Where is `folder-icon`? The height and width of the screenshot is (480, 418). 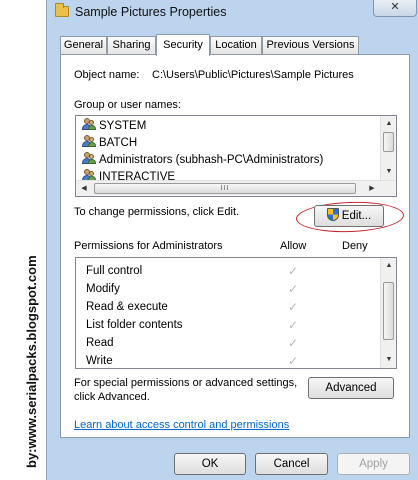 folder-icon is located at coordinates (62, 10).